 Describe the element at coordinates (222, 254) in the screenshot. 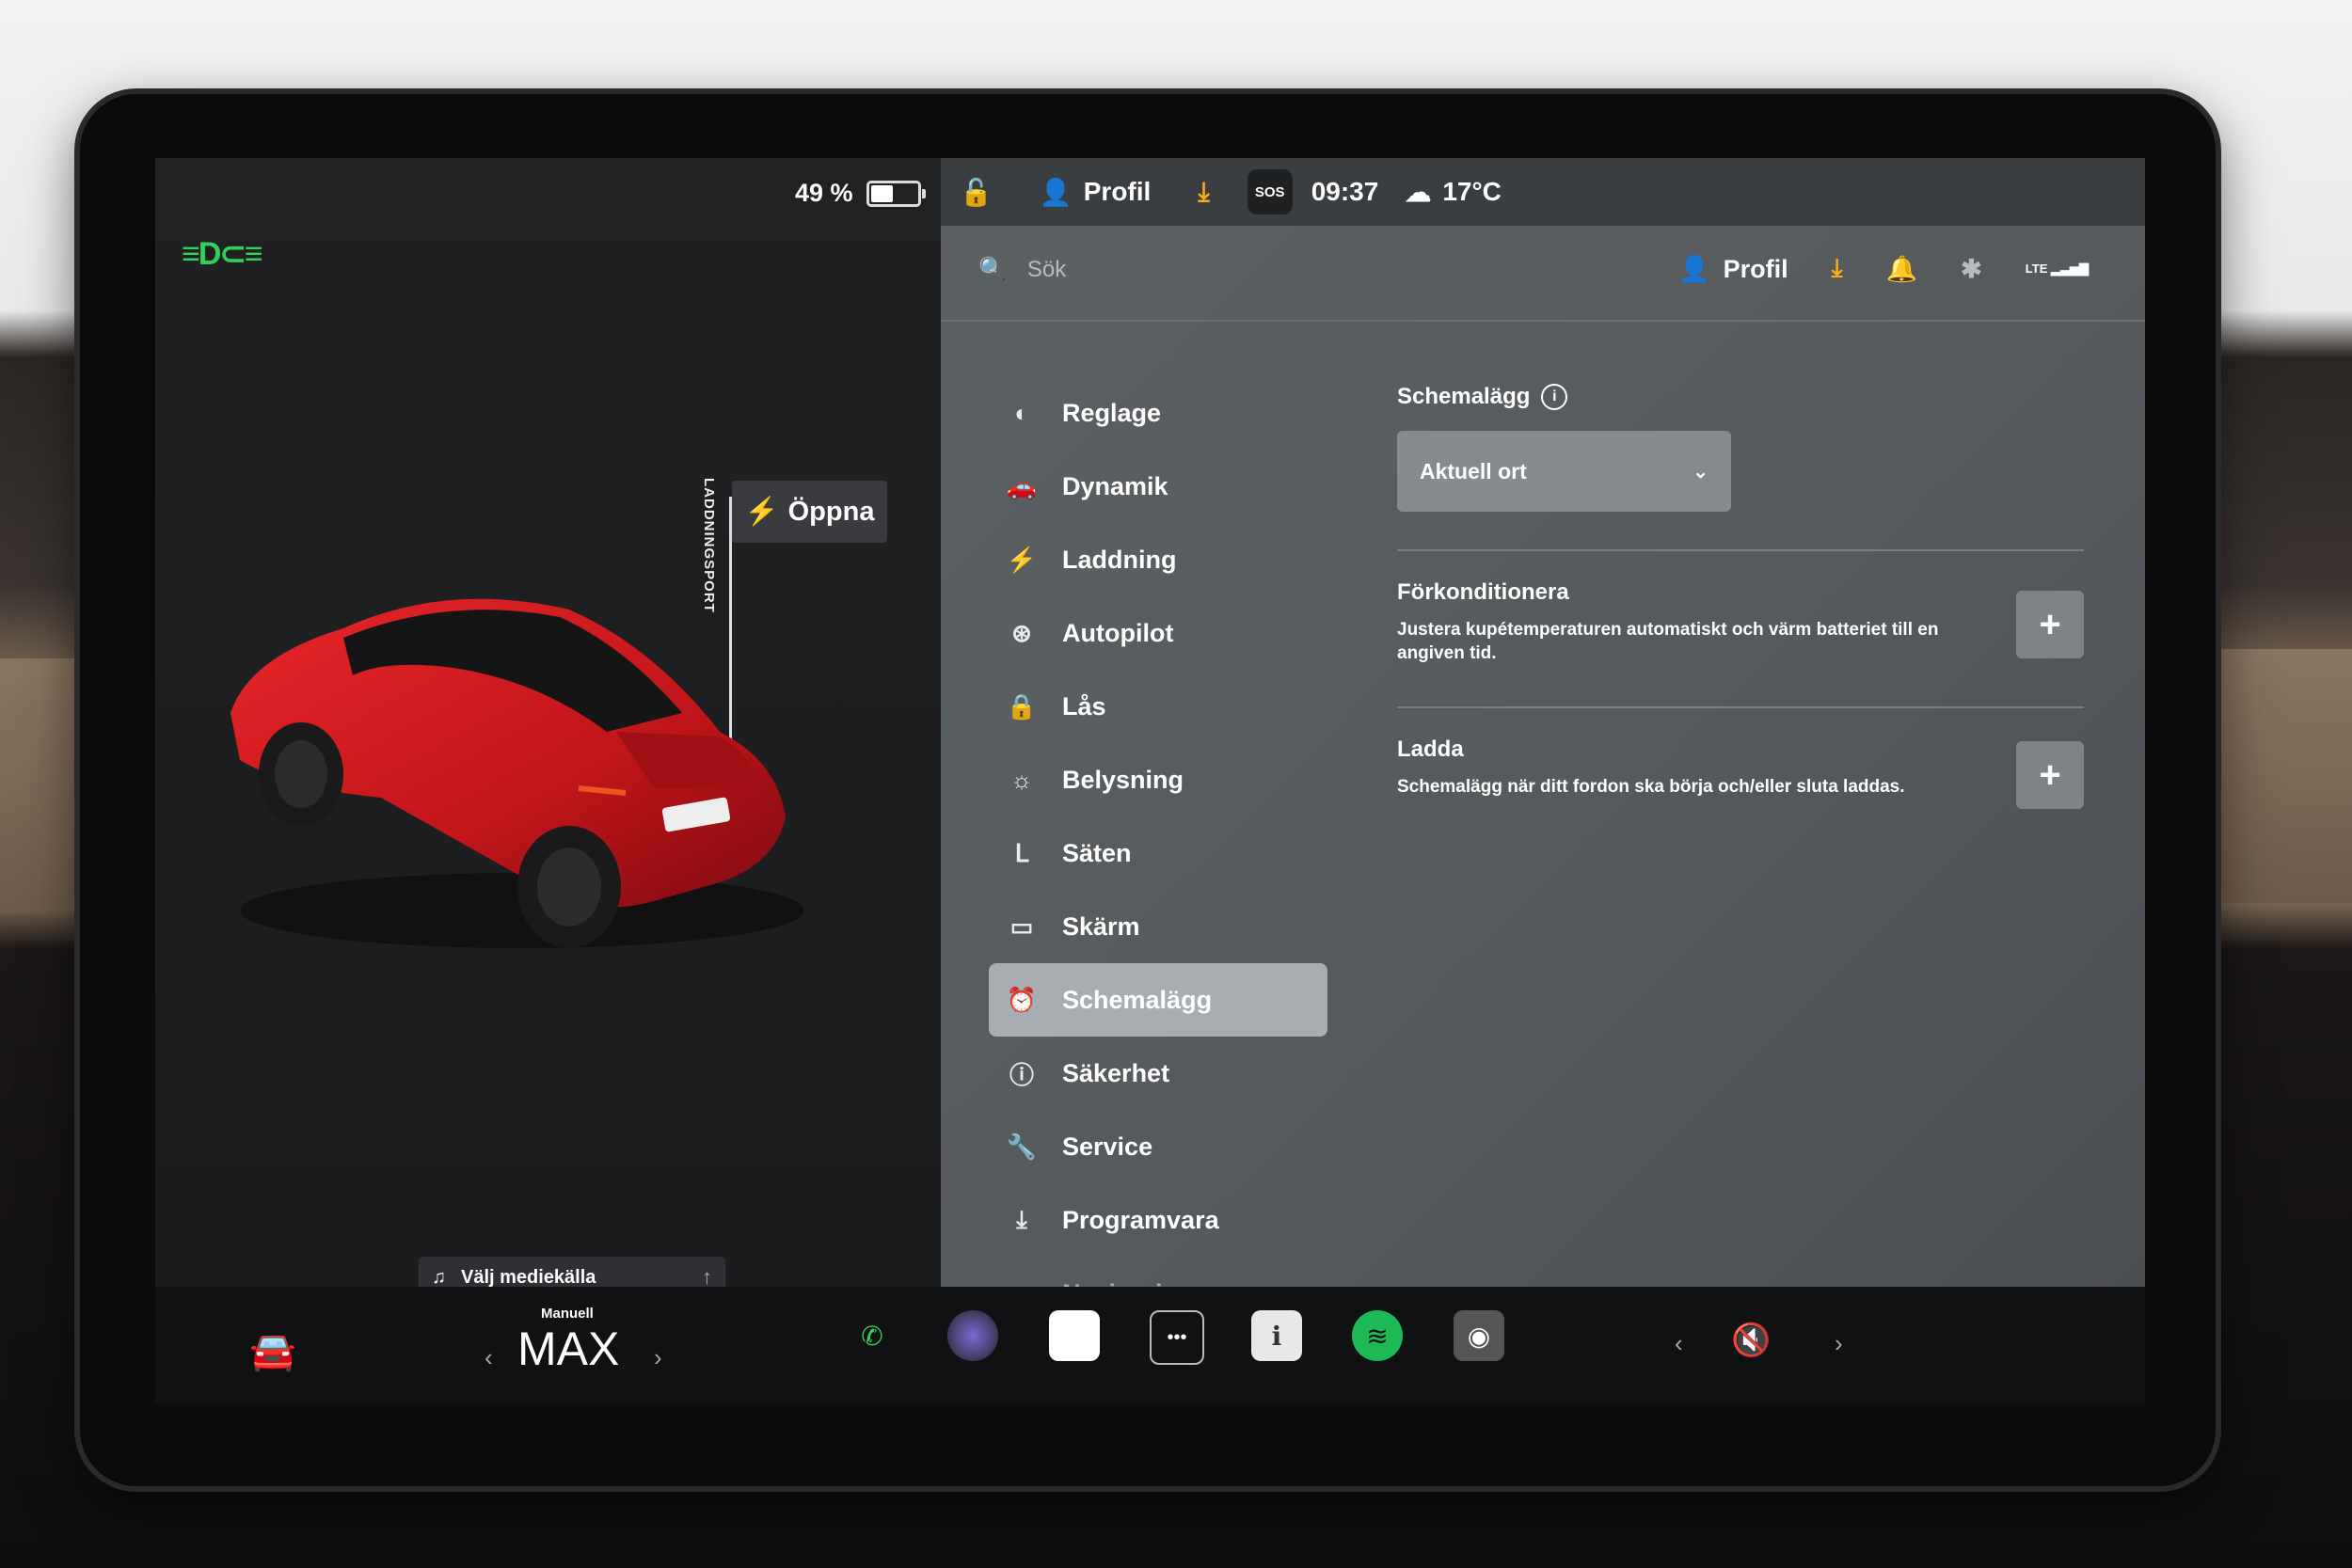

I see `headlights-icon: ≡D⊂≡` at that location.